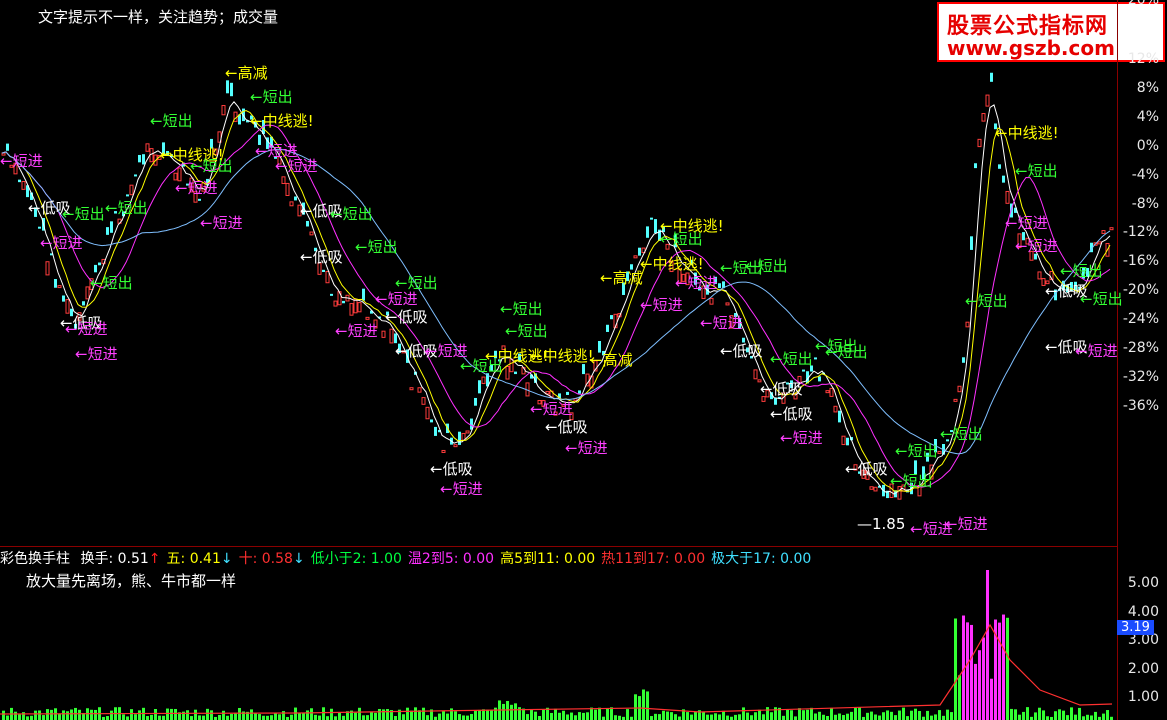 The height and width of the screenshot is (720, 1167). I want to click on price-tick: 8%, so click(1147, 87).